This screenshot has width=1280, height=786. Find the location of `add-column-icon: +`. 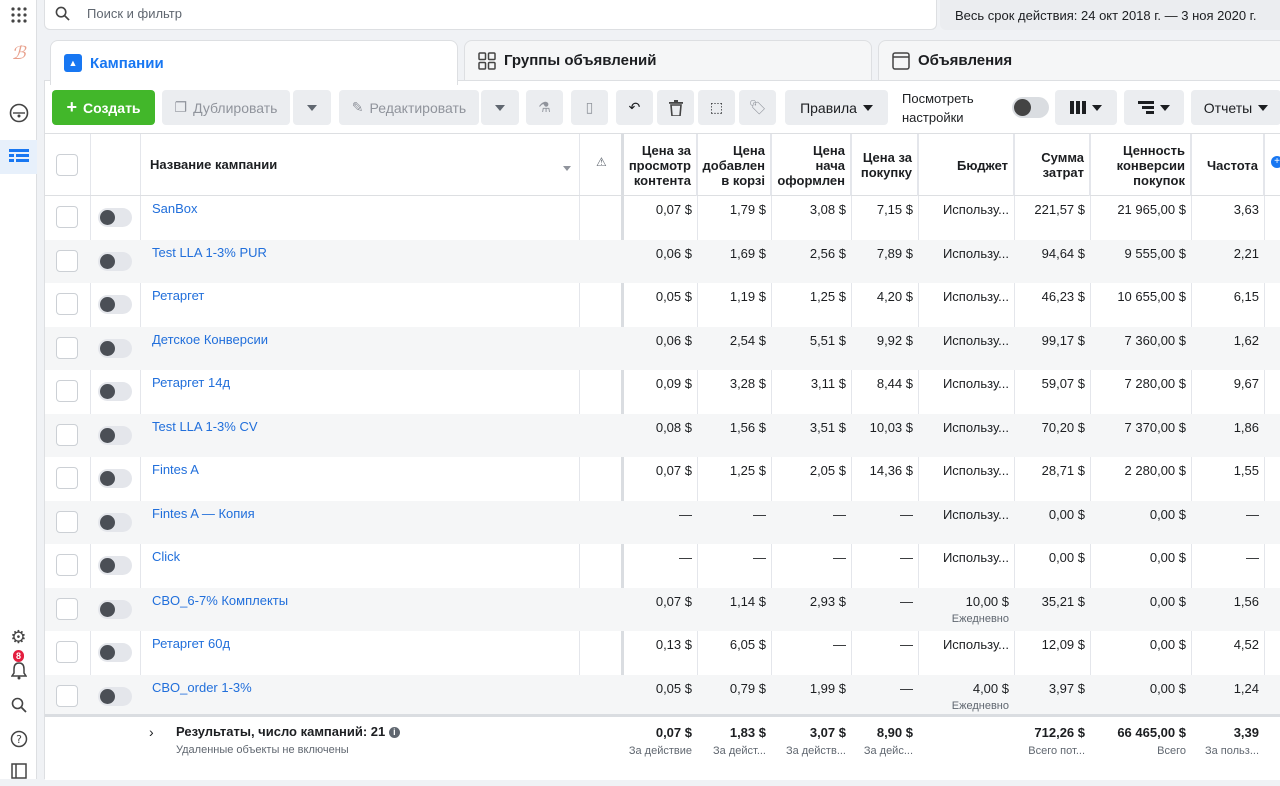

add-column-icon: + is located at coordinates (1275, 162).